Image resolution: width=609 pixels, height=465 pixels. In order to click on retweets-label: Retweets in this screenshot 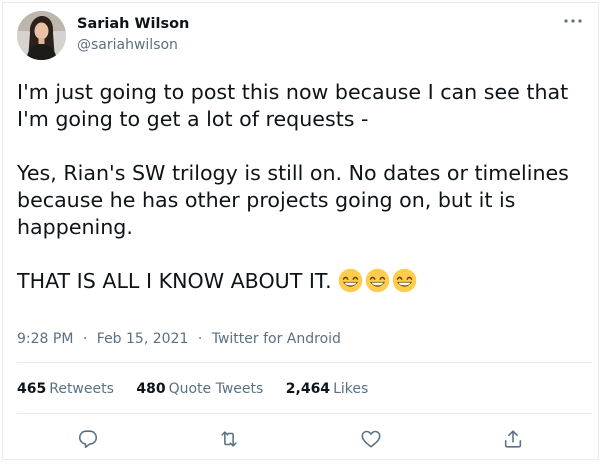, I will do `click(81, 389)`.